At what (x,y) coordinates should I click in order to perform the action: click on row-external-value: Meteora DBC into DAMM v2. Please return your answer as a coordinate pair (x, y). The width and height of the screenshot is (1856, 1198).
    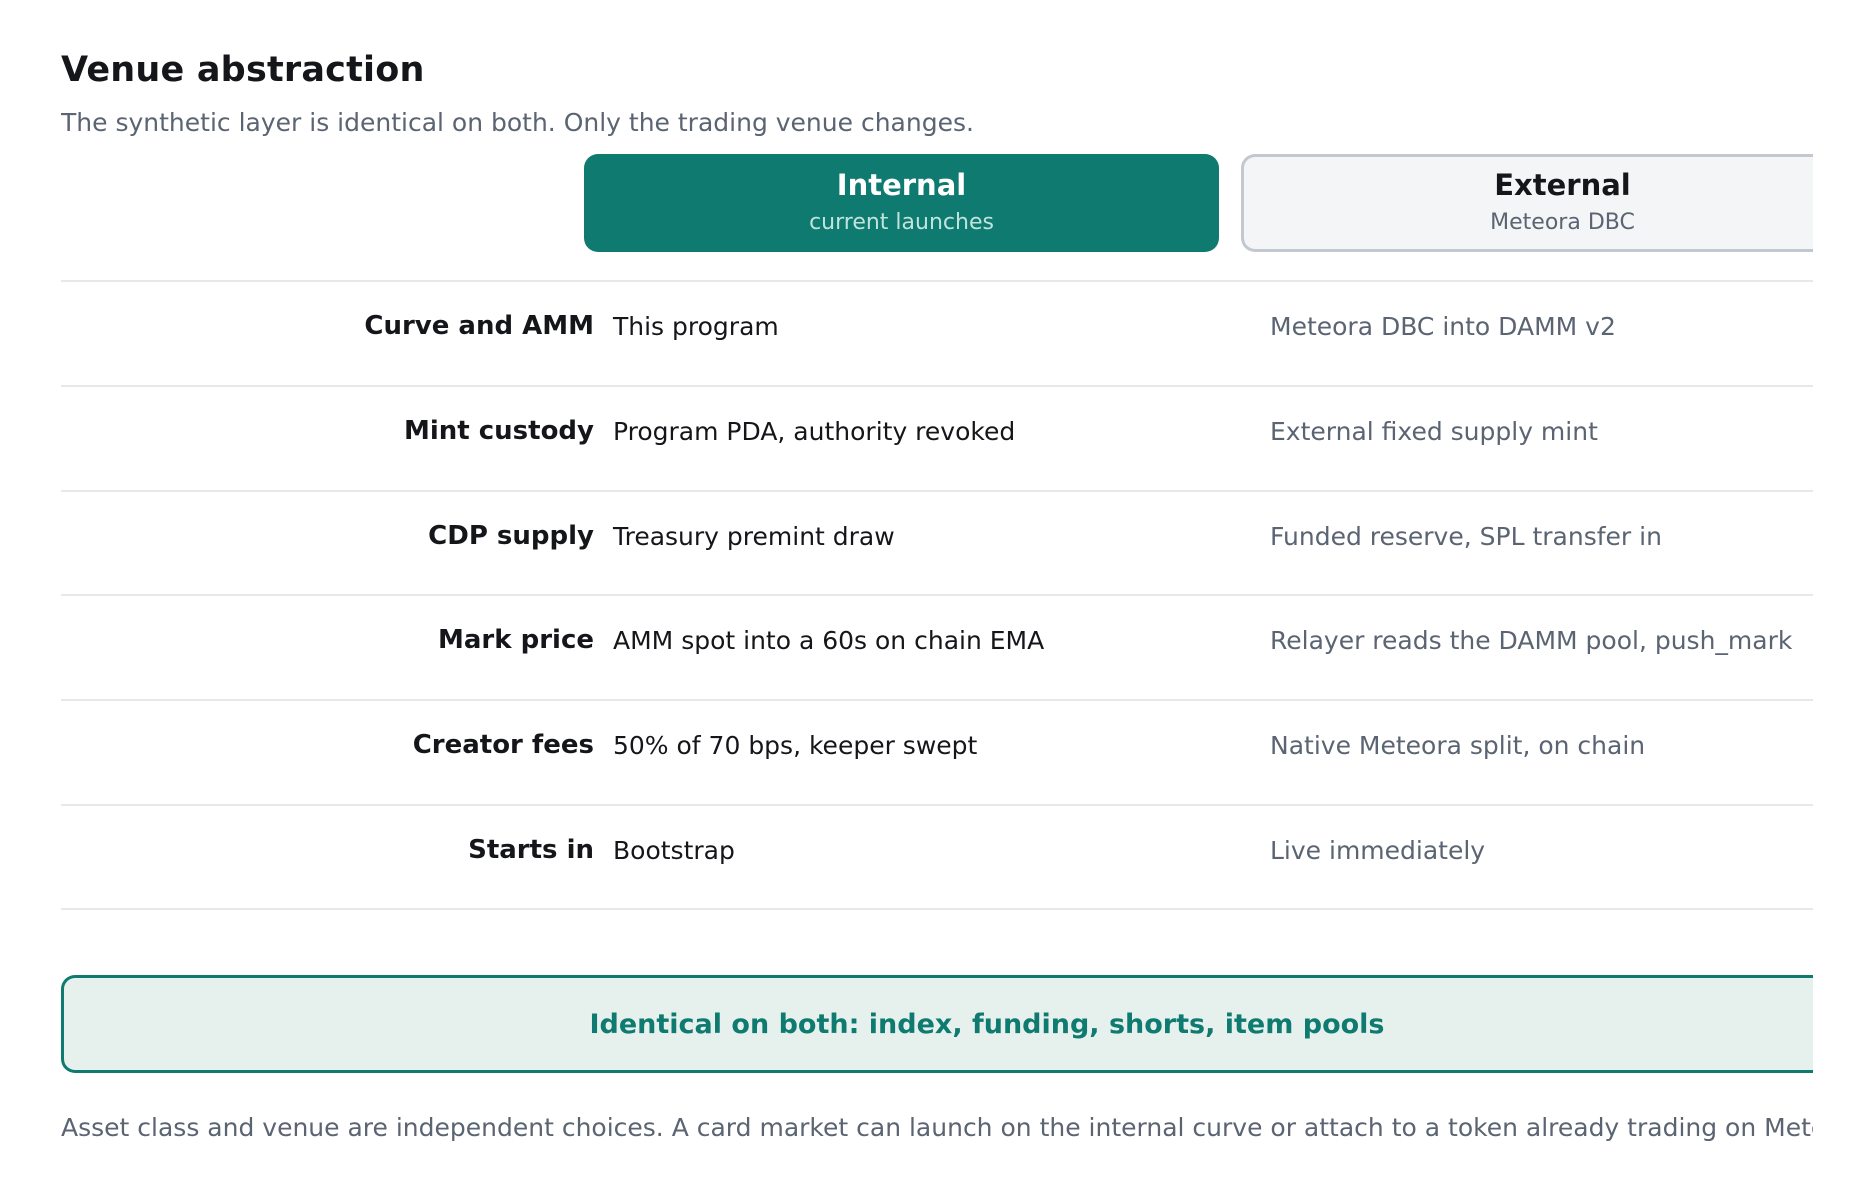
    Looking at the image, I should click on (1443, 326).